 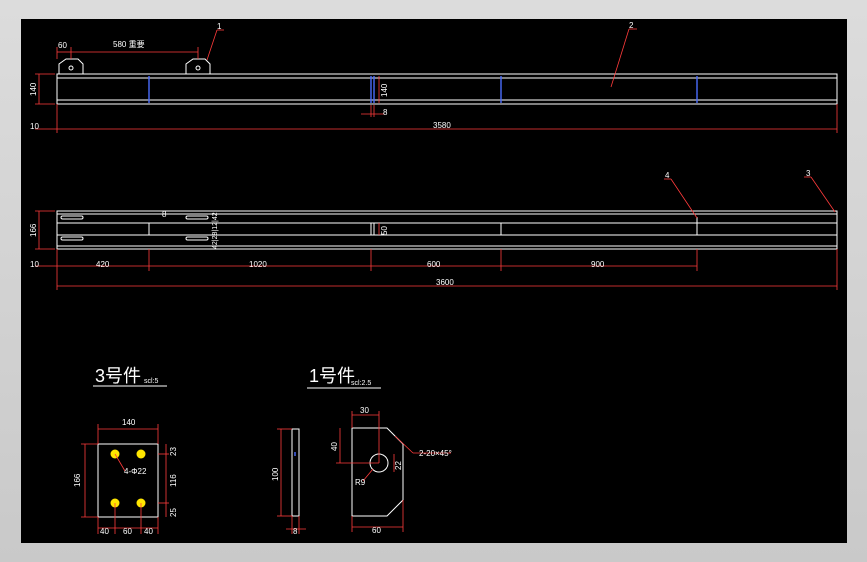 What do you see at coordinates (364, 410) in the screenshot?
I see `part1-top: 30` at bounding box center [364, 410].